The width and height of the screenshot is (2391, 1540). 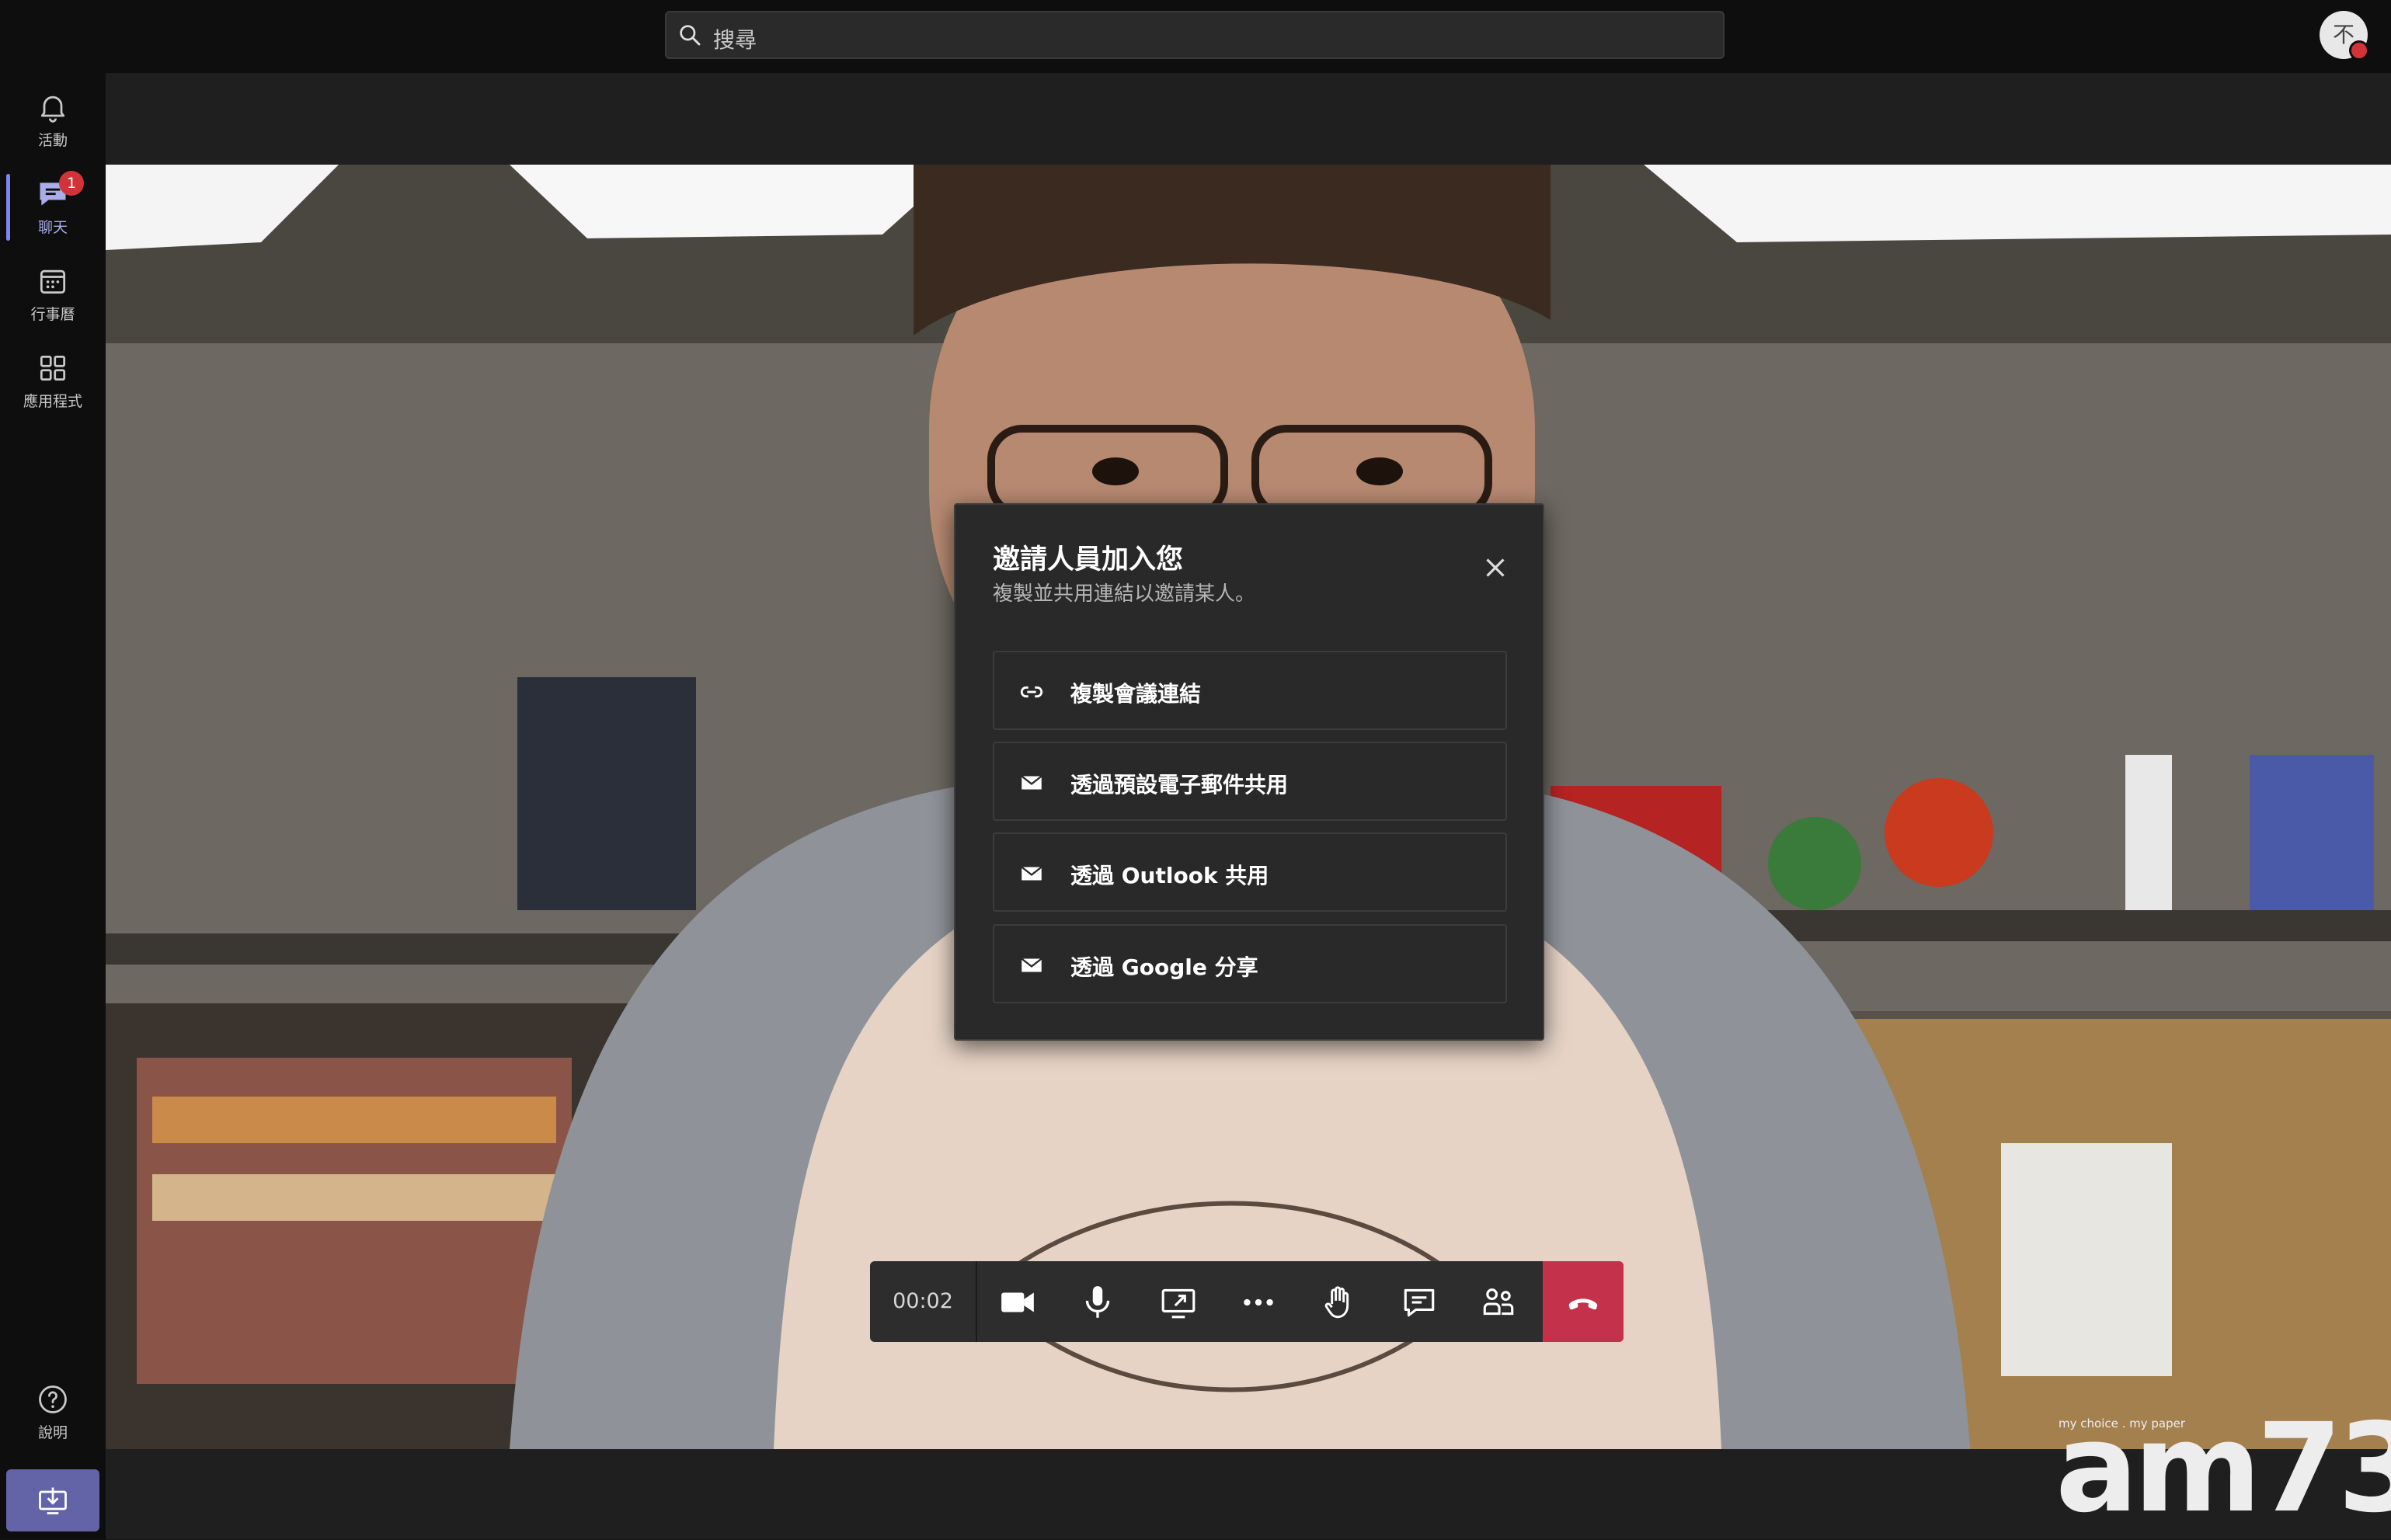 I want to click on link-icon, so click(x=1031, y=692).